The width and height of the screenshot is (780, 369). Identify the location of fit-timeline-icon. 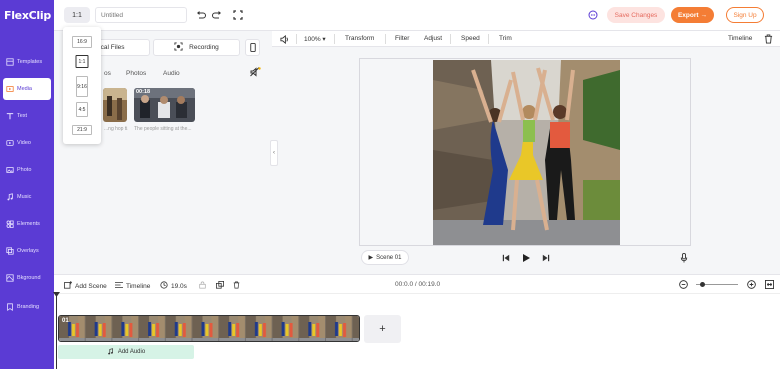
(769, 285).